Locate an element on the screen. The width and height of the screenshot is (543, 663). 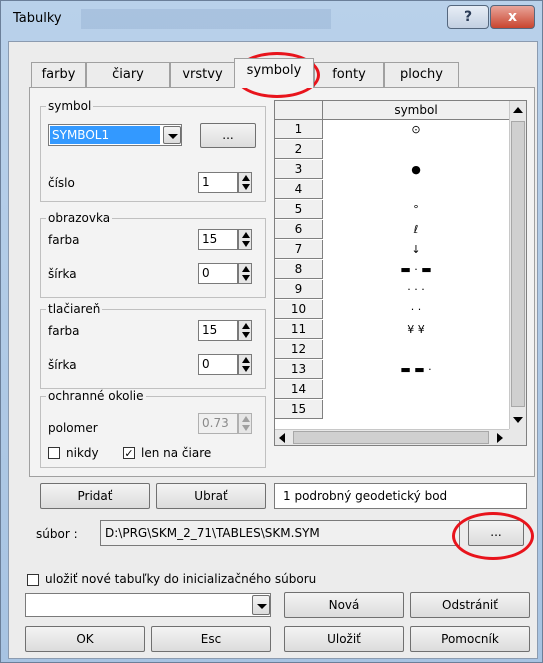
len-na-ciare-checkbox: ✓ is located at coordinates (129, 453).